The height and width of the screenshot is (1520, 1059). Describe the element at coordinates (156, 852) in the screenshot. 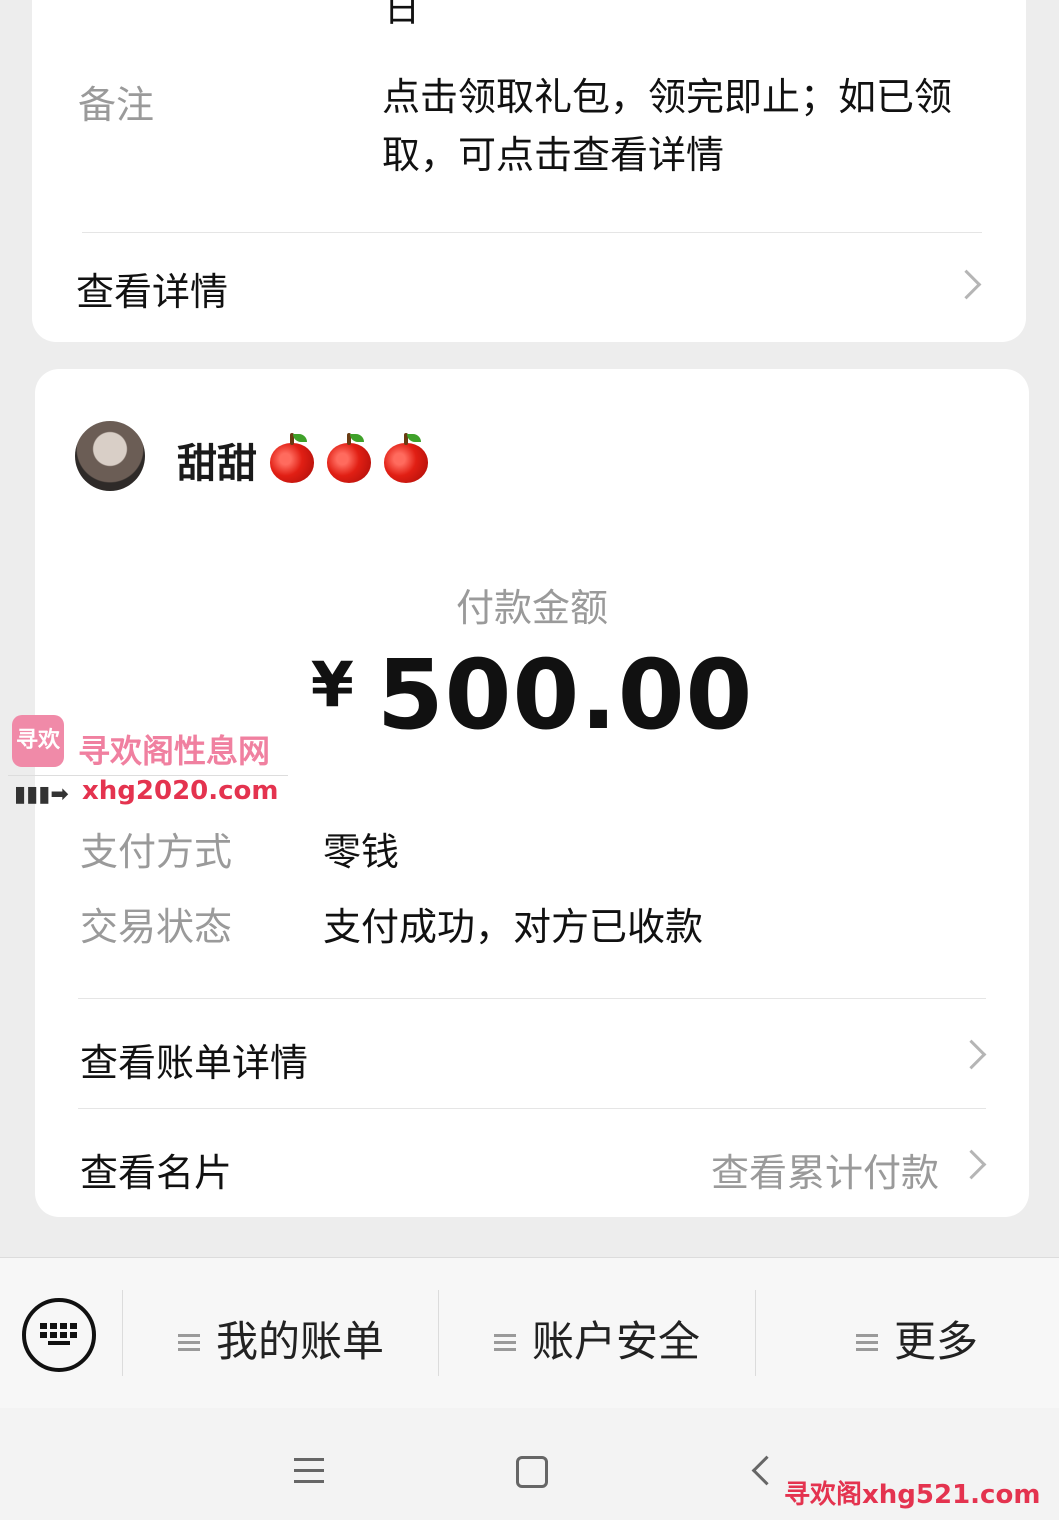

I see `payment-method-label: 支付方式` at that location.